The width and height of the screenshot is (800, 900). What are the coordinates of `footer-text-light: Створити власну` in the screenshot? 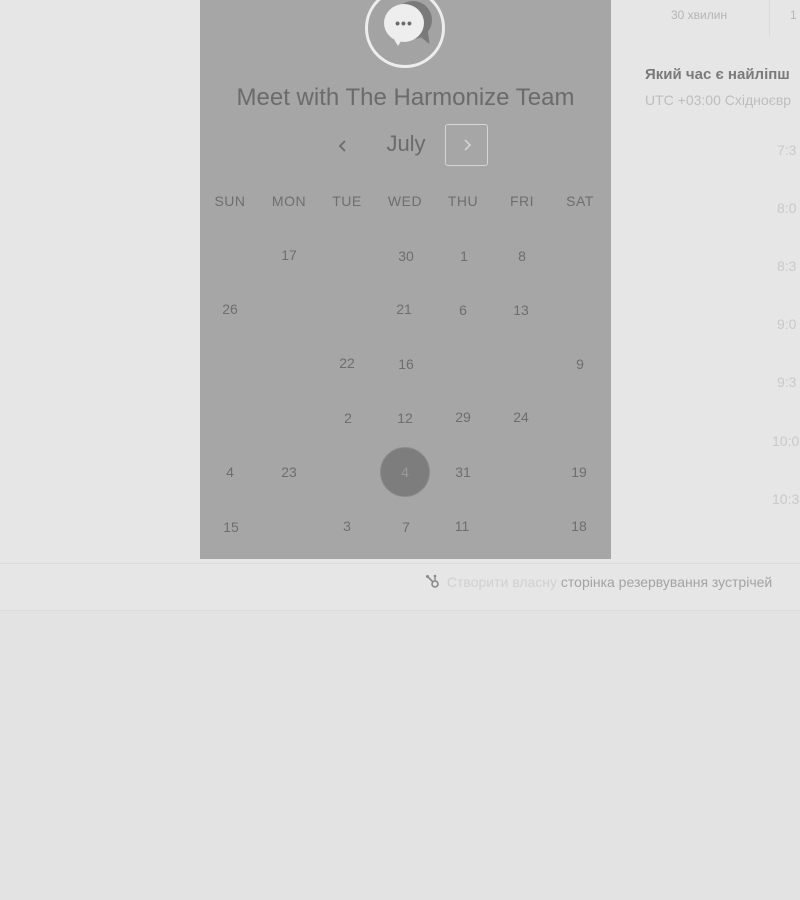 It's located at (502, 582).